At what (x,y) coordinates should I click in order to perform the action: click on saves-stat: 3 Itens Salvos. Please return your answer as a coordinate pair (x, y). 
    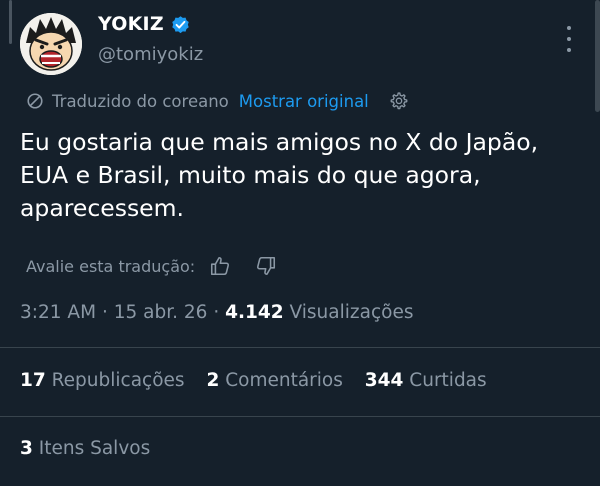
    Looking at the image, I should click on (85, 448).